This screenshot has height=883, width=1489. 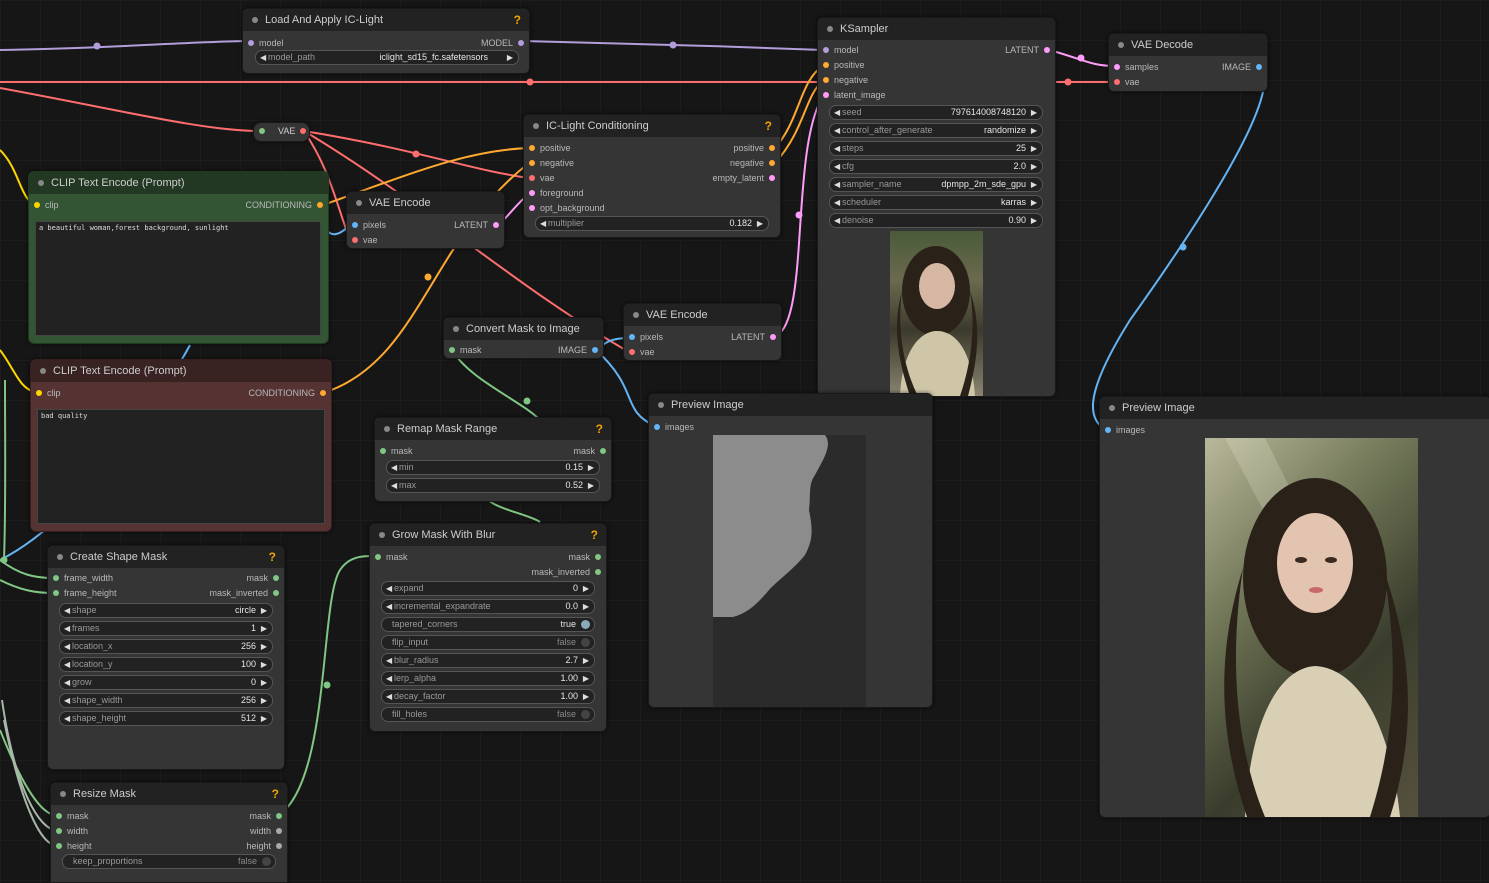 What do you see at coordinates (465, 350) in the screenshot?
I see `input-slot-mask: mask` at bounding box center [465, 350].